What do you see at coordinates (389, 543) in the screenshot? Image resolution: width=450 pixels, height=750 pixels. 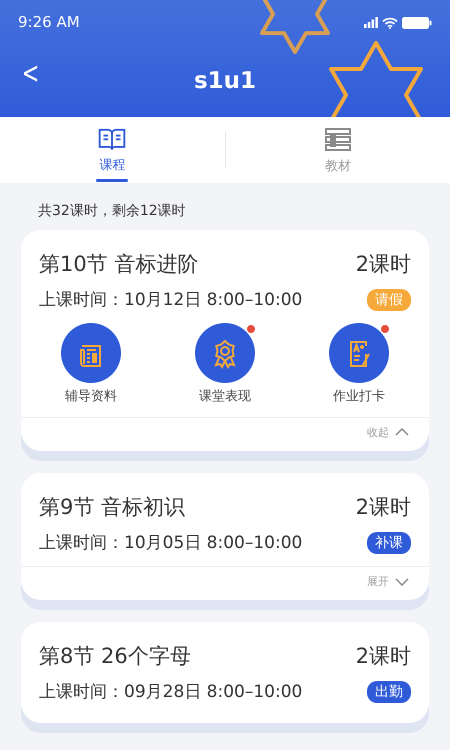 I see `attendance-tag: 补课` at bounding box center [389, 543].